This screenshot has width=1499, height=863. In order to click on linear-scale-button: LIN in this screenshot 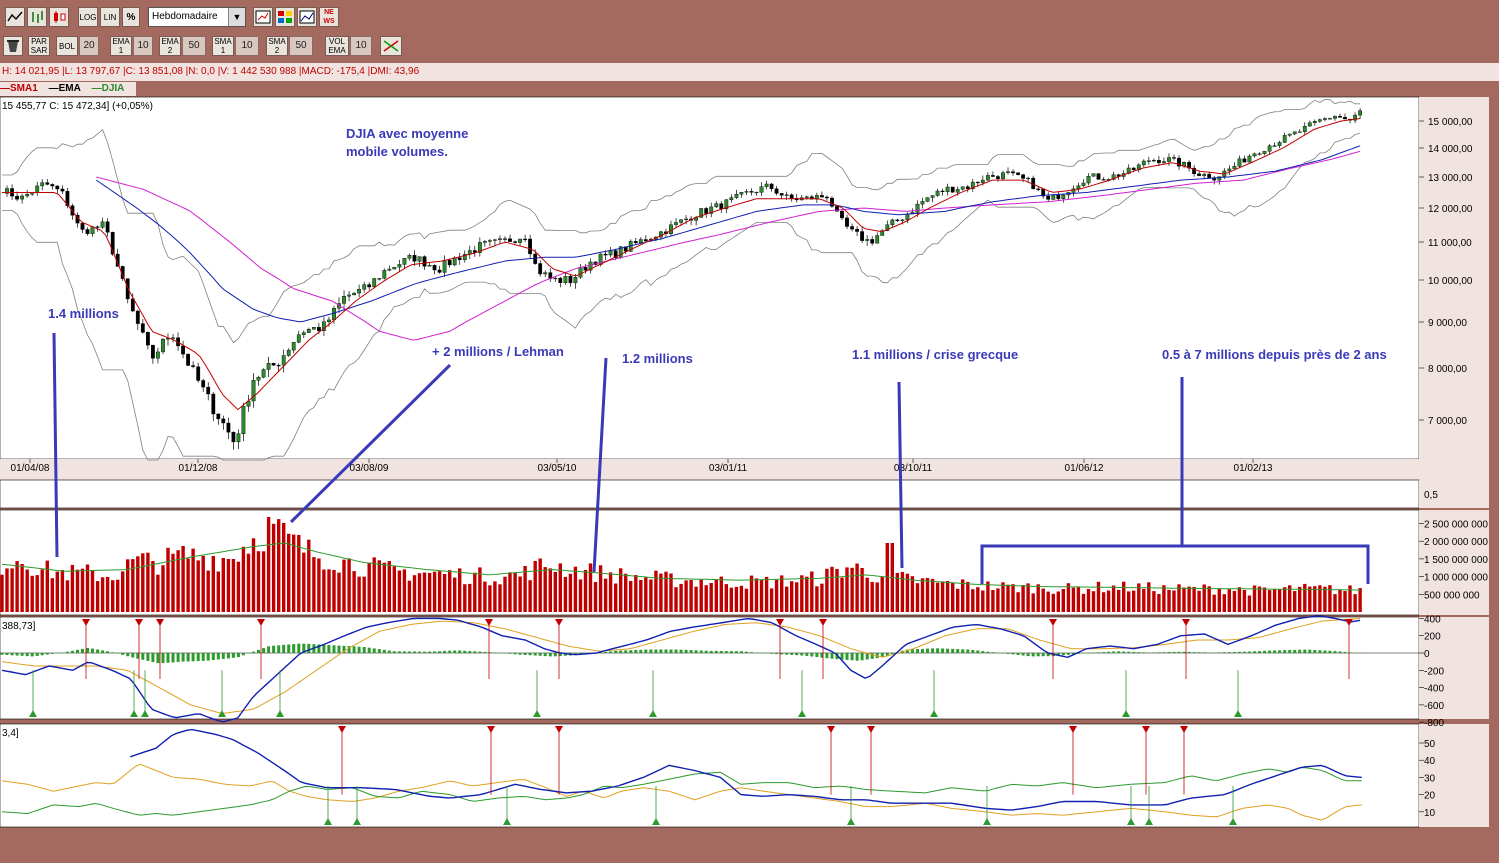, I will do `click(110, 17)`.